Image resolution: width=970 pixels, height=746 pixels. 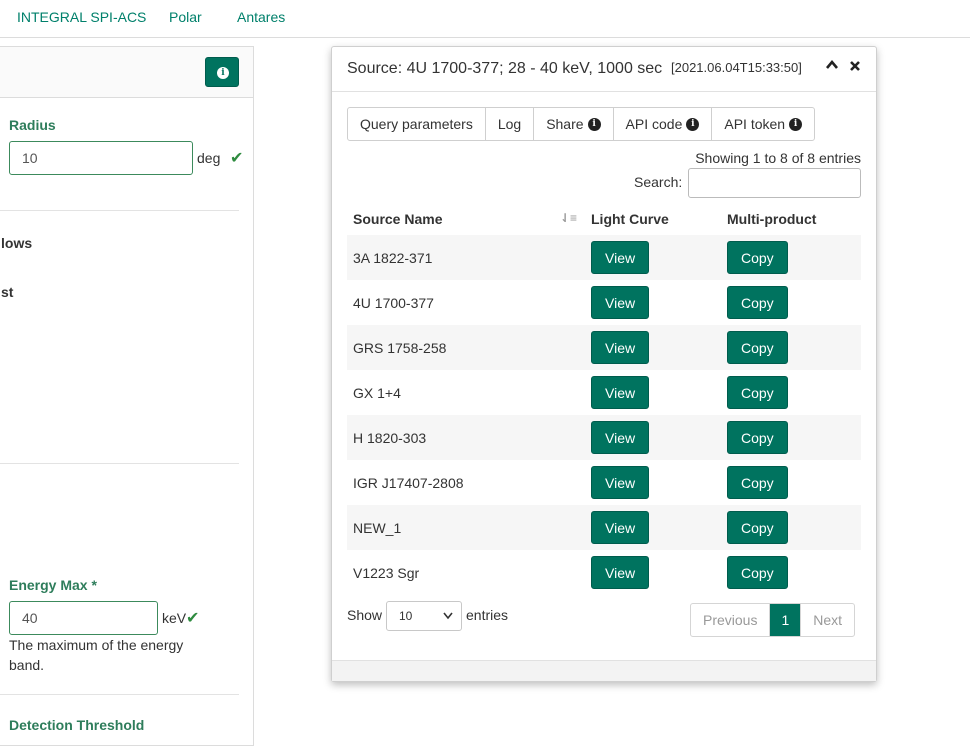 What do you see at coordinates (126, 72) in the screenshot?
I see `panel-header: i` at bounding box center [126, 72].